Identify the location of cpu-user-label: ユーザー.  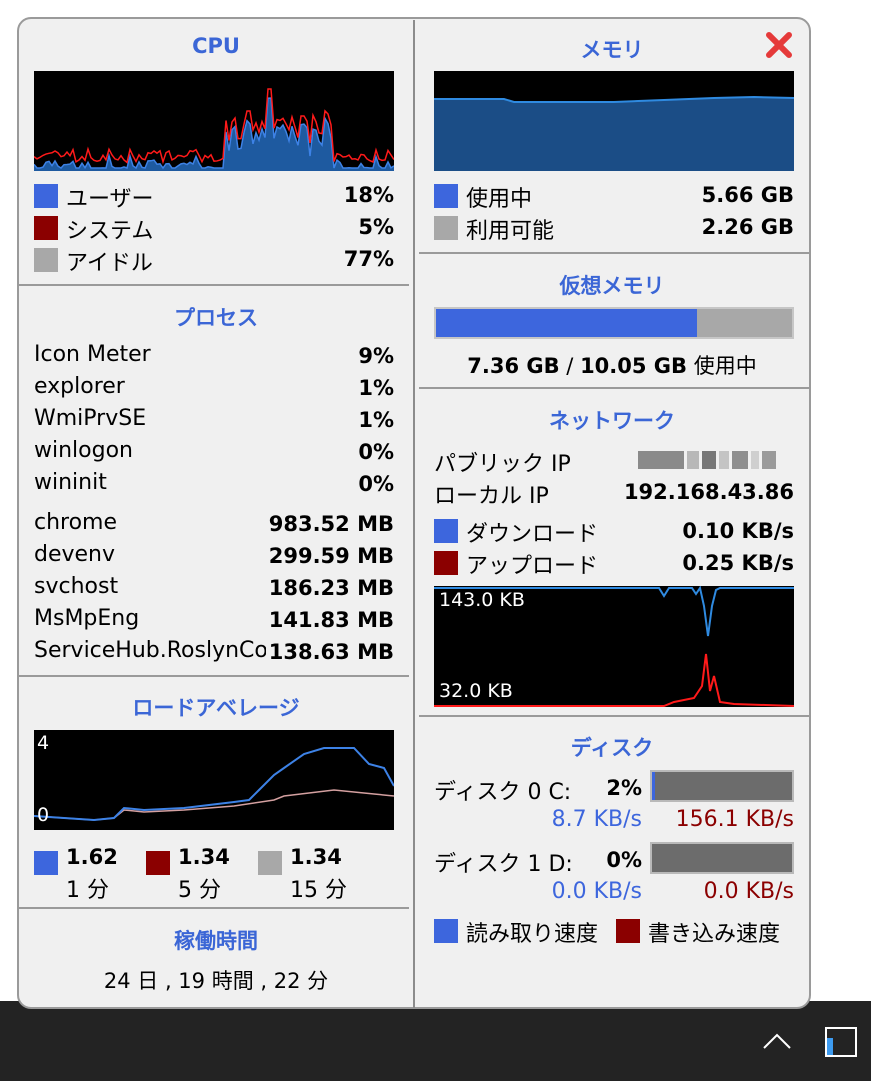
(110, 199).